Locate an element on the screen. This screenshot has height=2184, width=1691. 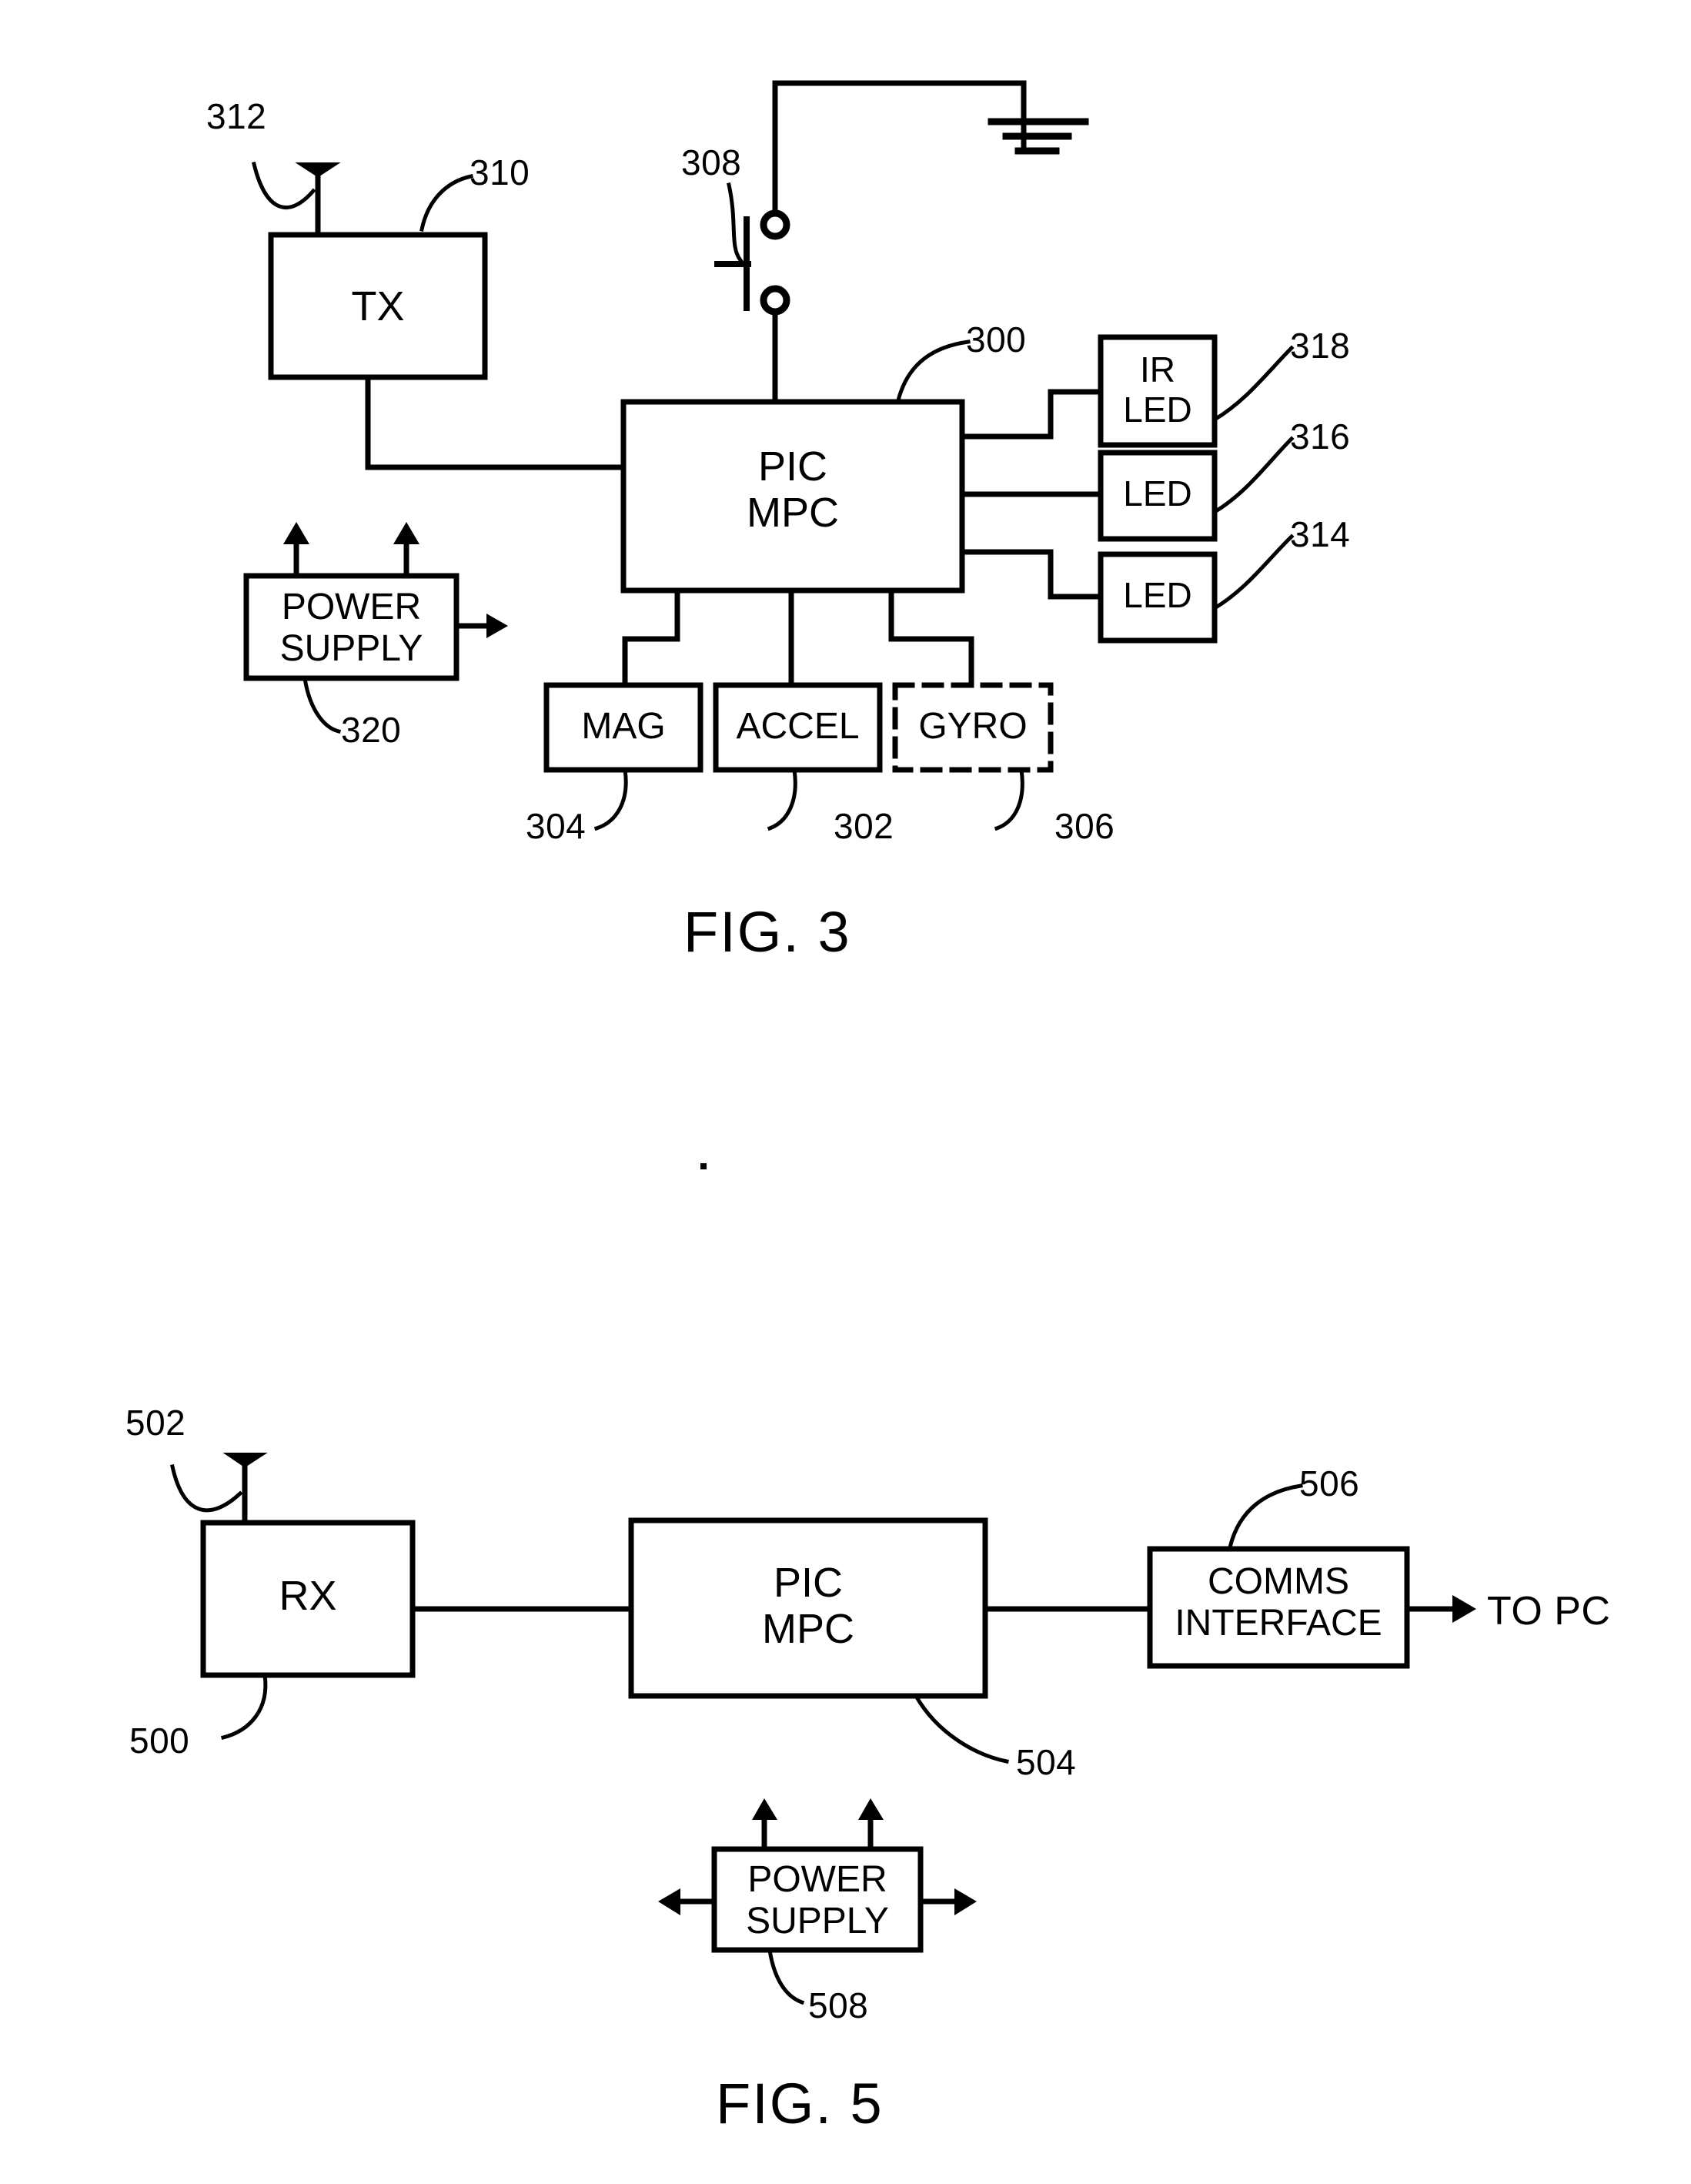
wire-comms-to-pc-head is located at coordinates (1464, 1609).